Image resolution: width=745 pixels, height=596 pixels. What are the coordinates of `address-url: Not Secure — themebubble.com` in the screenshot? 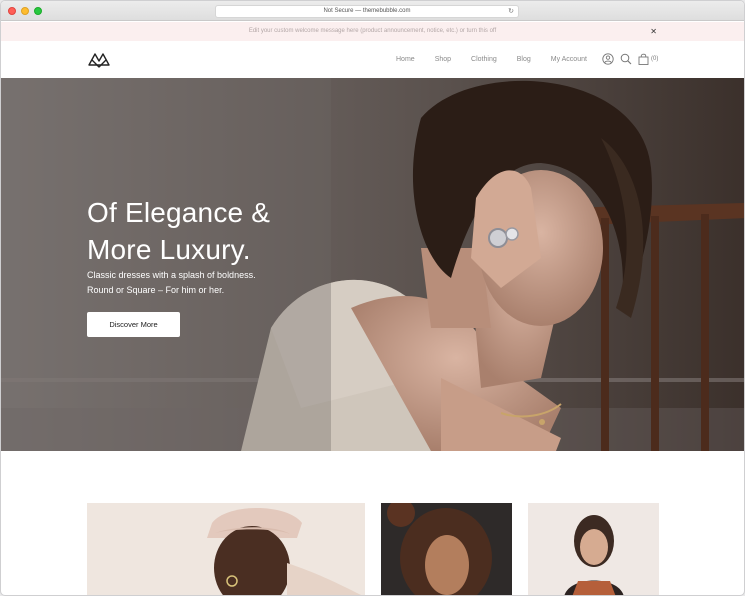 It's located at (367, 11).